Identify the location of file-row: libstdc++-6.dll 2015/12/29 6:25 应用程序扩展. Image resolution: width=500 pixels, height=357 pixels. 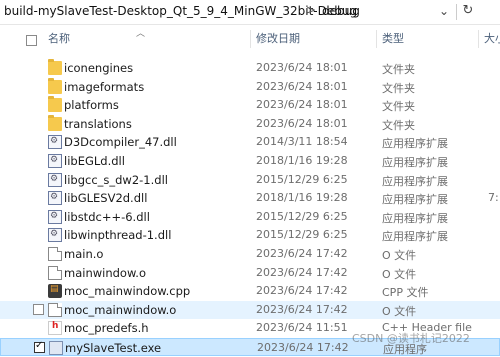
(250, 217).